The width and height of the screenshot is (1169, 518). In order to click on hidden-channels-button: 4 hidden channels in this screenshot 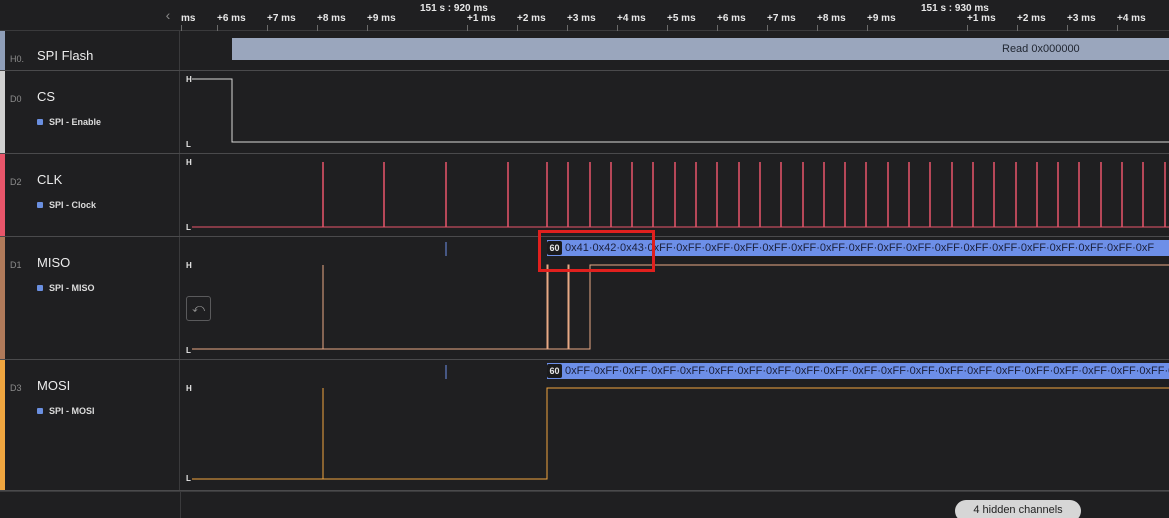, I will do `click(1018, 509)`.